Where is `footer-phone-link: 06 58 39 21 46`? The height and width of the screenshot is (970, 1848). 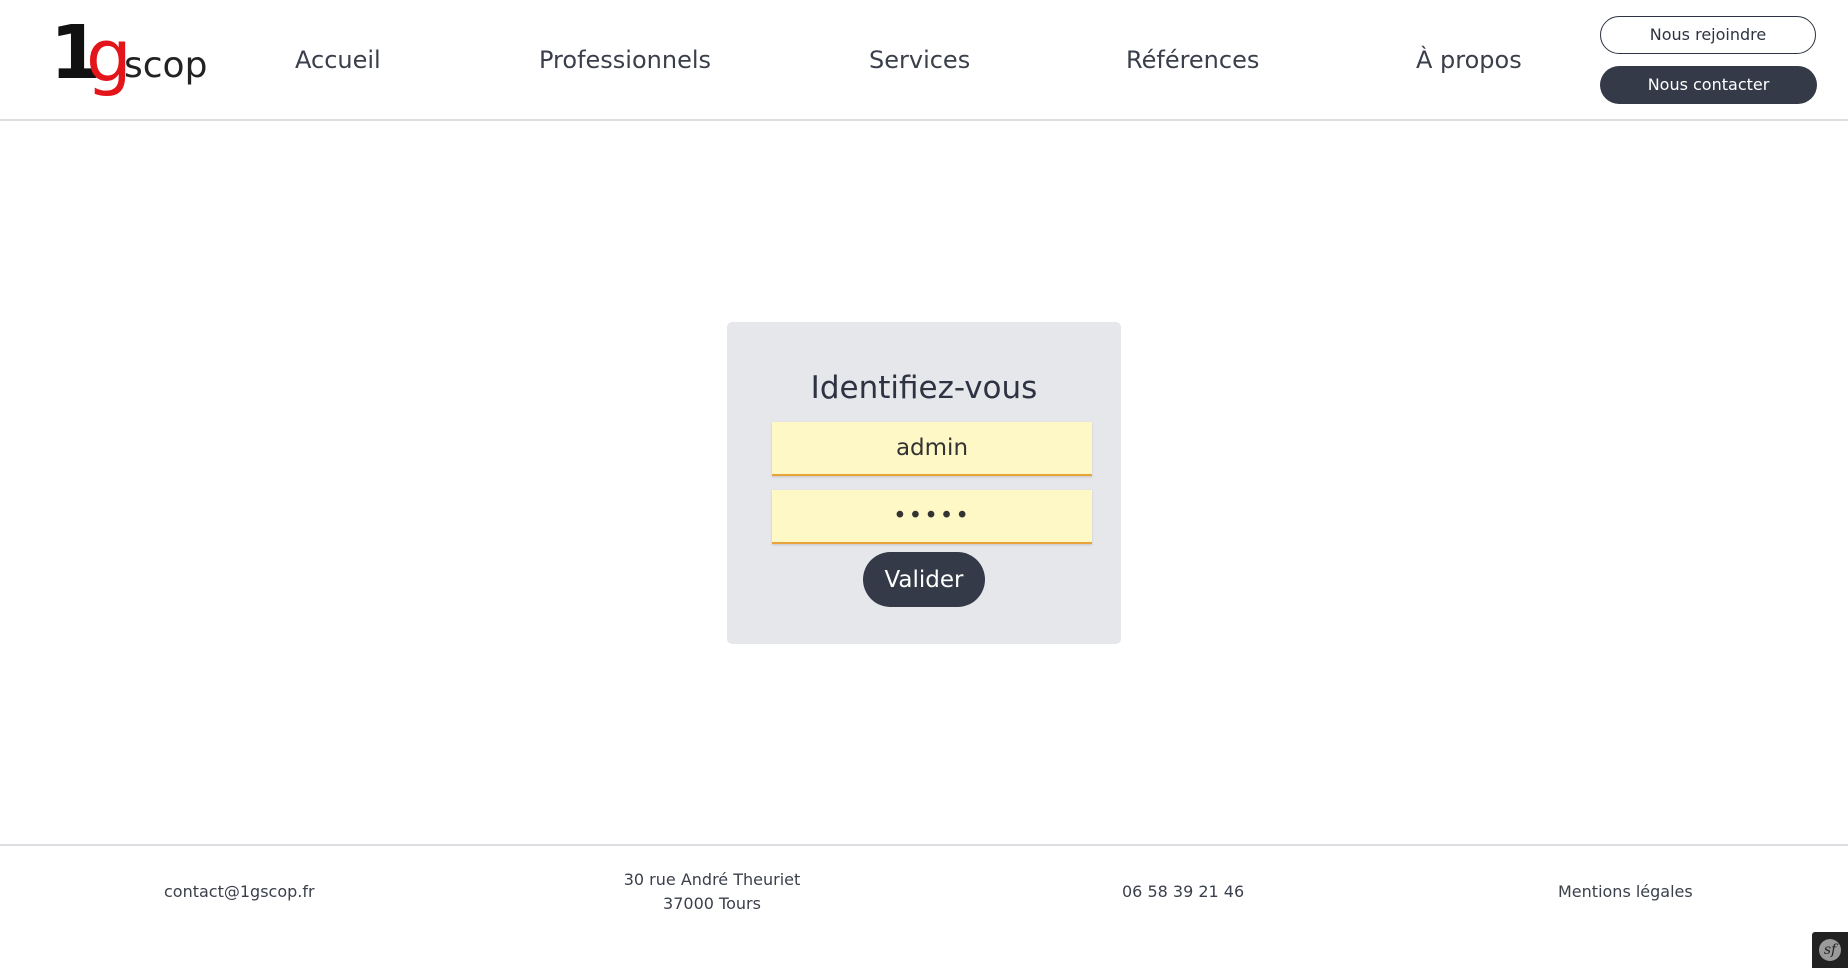
footer-phone-link: 06 58 39 21 46 is located at coordinates (1183, 892).